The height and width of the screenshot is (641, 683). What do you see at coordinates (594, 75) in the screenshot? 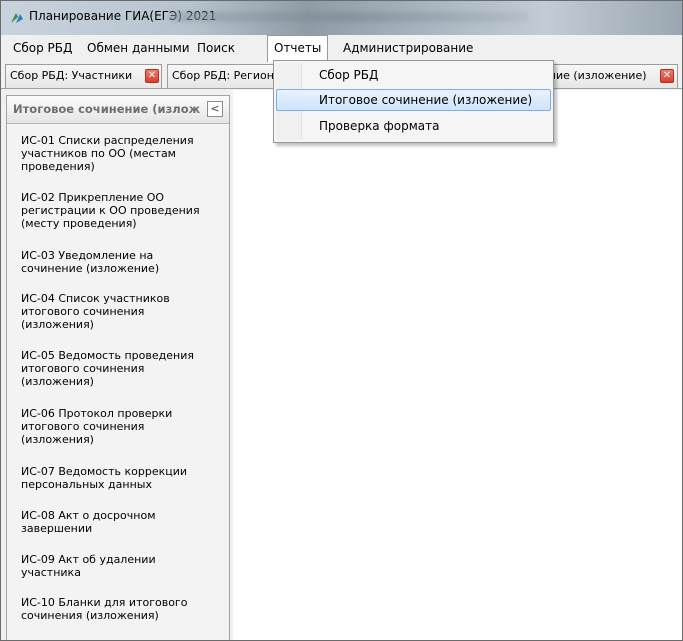
I see `tab-label: ение (изложение)` at bounding box center [594, 75].